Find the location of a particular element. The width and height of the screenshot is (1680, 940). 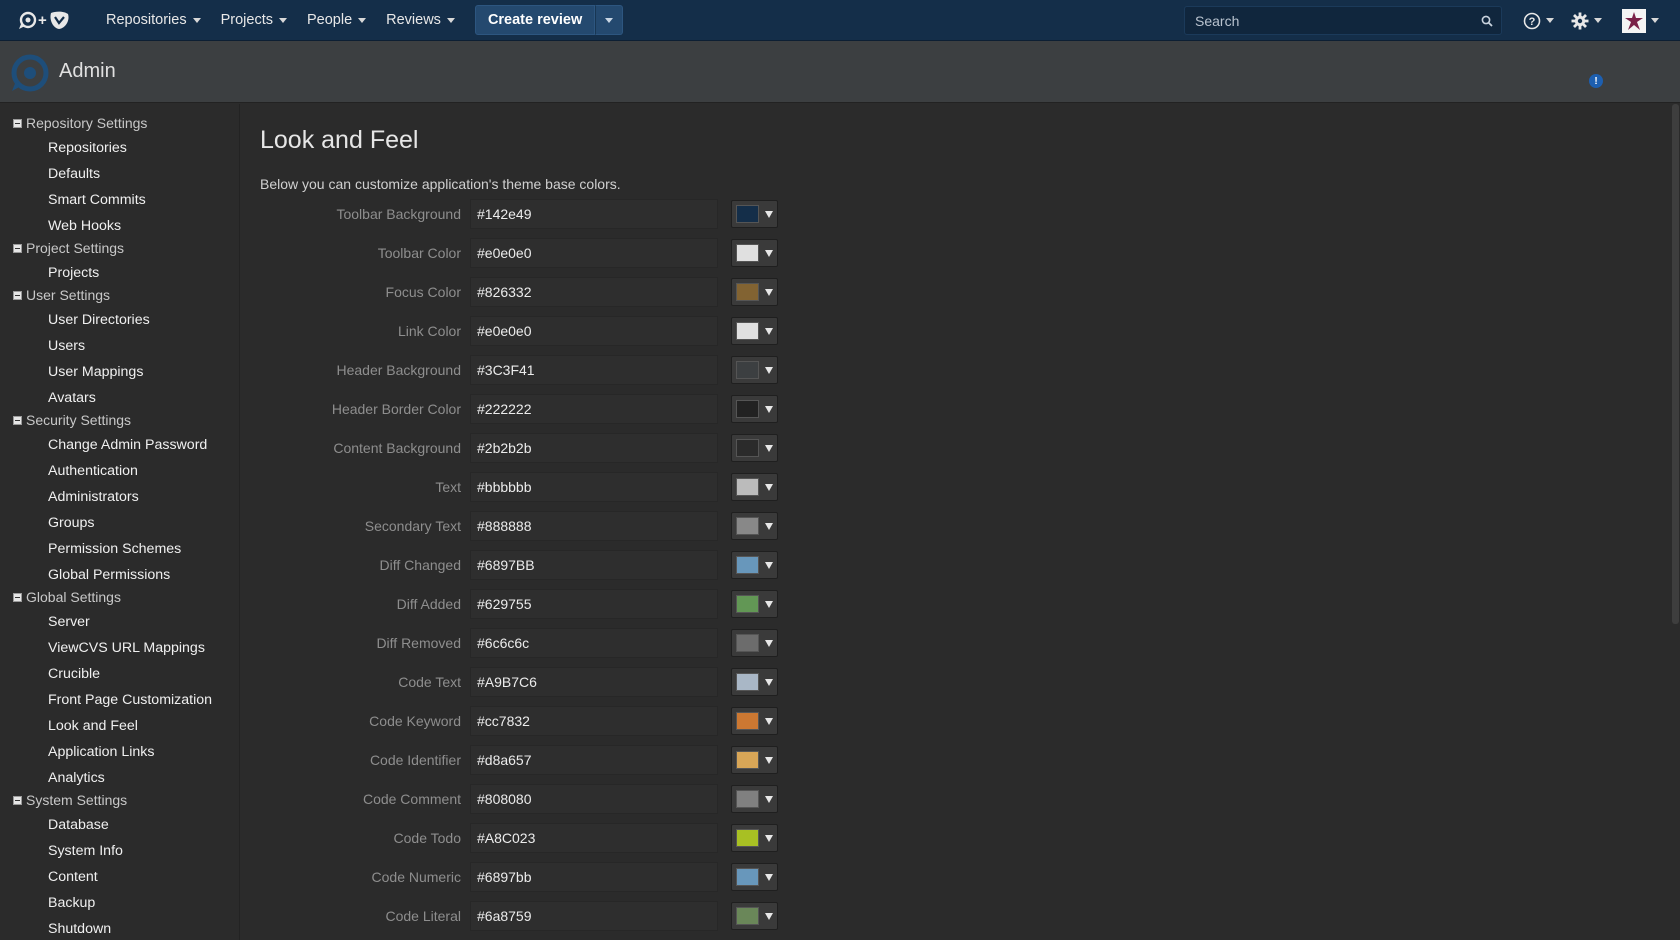

search-input is located at coordinates (1329, 20).